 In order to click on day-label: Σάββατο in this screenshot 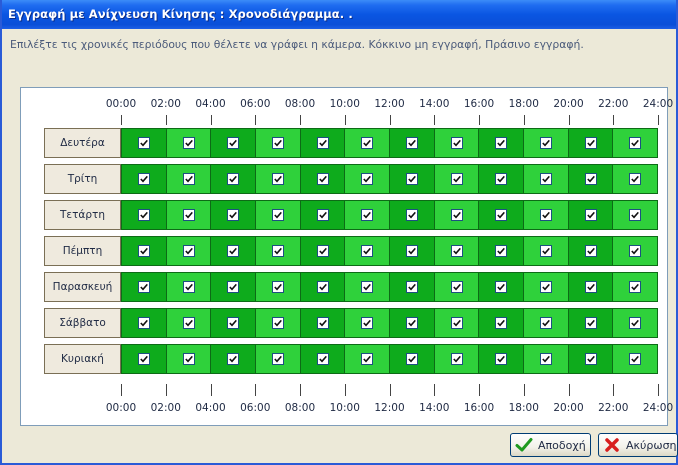, I will do `click(82, 323)`.